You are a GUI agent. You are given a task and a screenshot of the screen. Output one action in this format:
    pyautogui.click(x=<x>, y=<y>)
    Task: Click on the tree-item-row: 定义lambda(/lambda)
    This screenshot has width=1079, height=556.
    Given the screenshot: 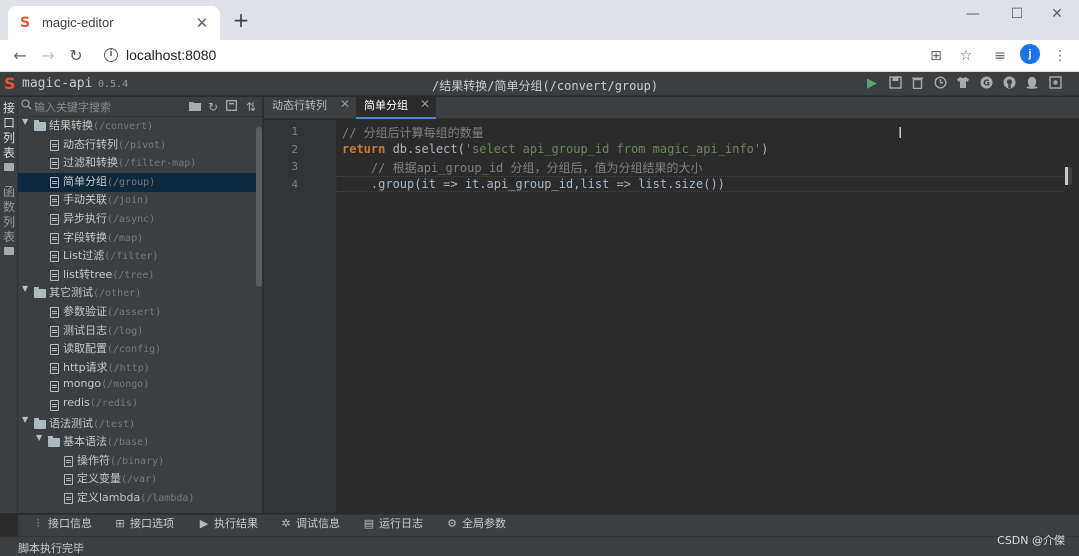 What is the action you would take?
    pyautogui.click(x=137, y=498)
    